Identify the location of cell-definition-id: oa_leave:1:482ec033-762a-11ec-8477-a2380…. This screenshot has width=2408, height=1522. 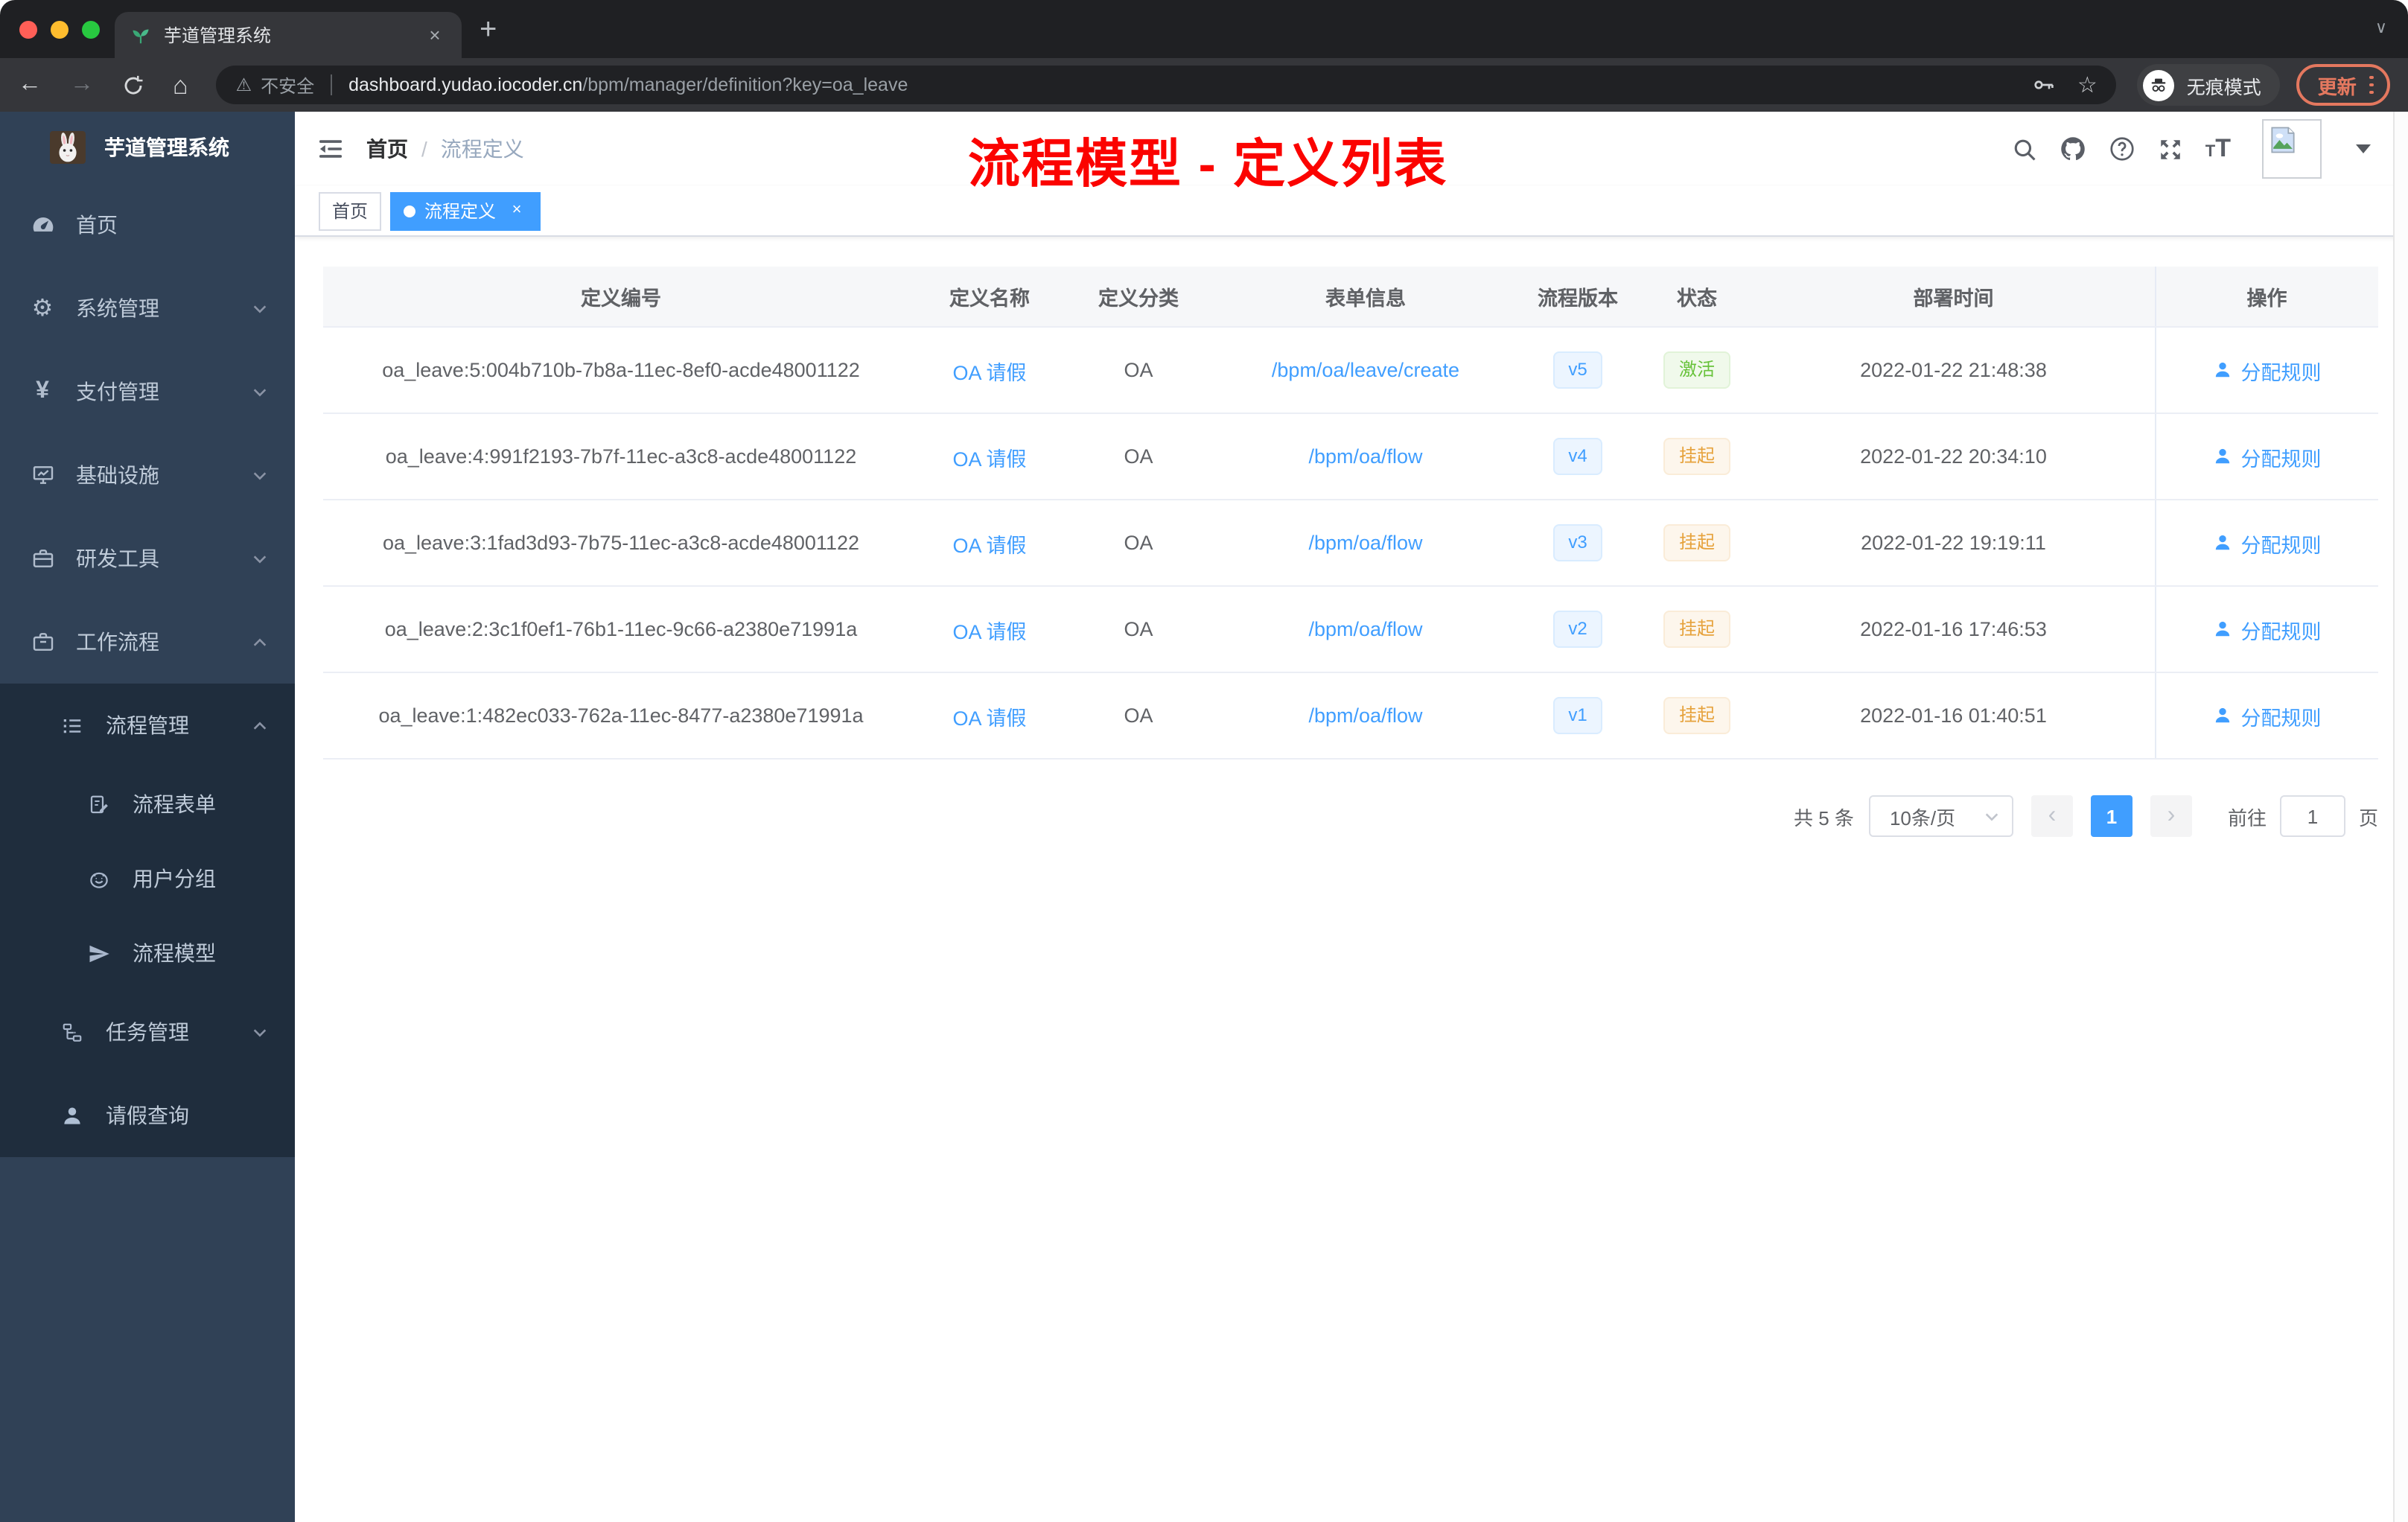
(621, 716).